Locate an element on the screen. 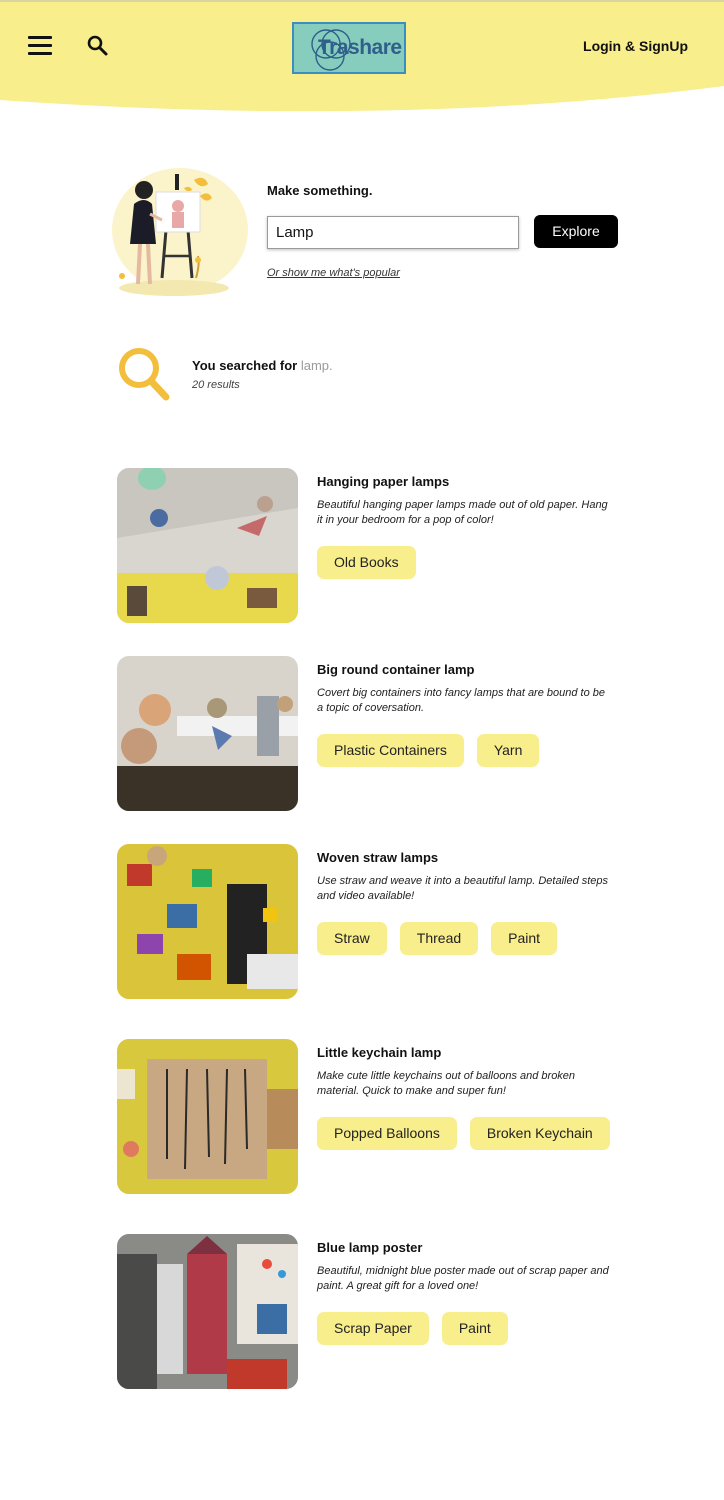 The image size is (724, 1500). tag-chip: Straw is located at coordinates (352, 938).